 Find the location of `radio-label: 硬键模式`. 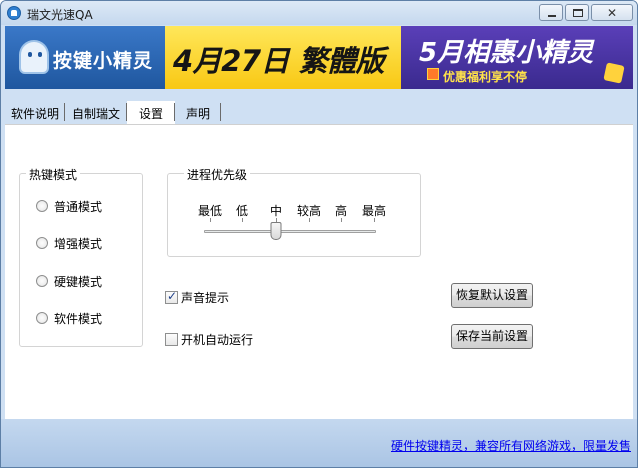

radio-label: 硬键模式 is located at coordinates (78, 281).